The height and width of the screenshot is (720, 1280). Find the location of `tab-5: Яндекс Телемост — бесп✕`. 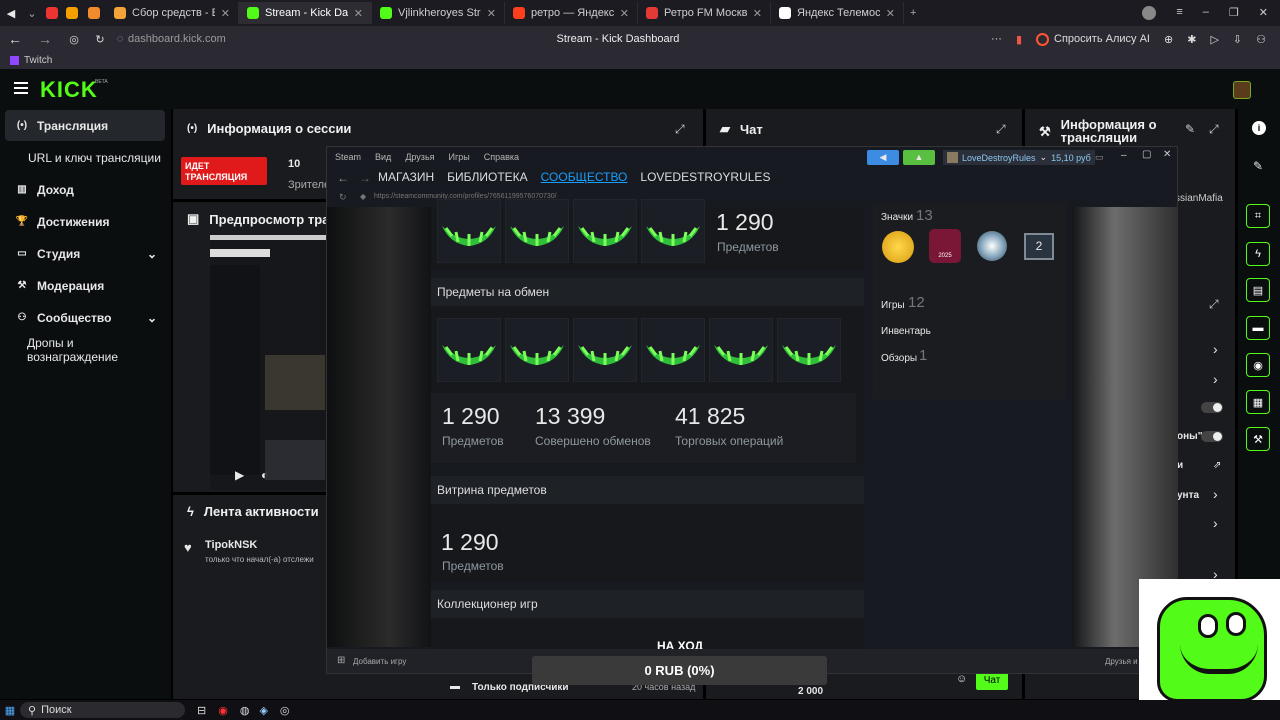

tab-5: Яндекс Телемост — бесп✕ is located at coordinates (837, 13).